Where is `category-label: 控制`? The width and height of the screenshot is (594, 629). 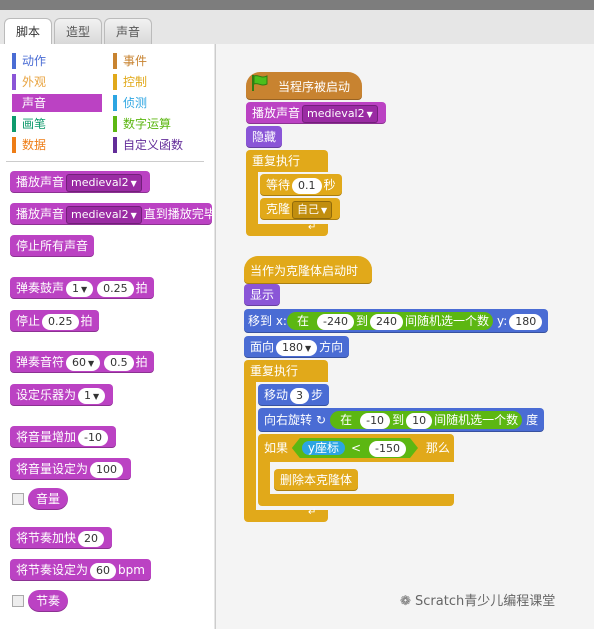
category-label: 控制 is located at coordinates (135, 82).